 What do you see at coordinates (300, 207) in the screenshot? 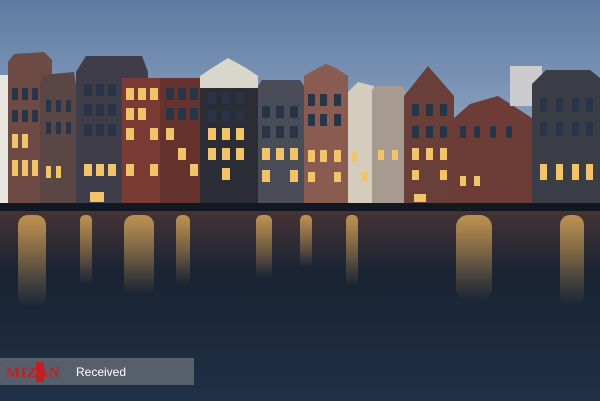
I see `canal-quay` at bounding box center [300, 207].